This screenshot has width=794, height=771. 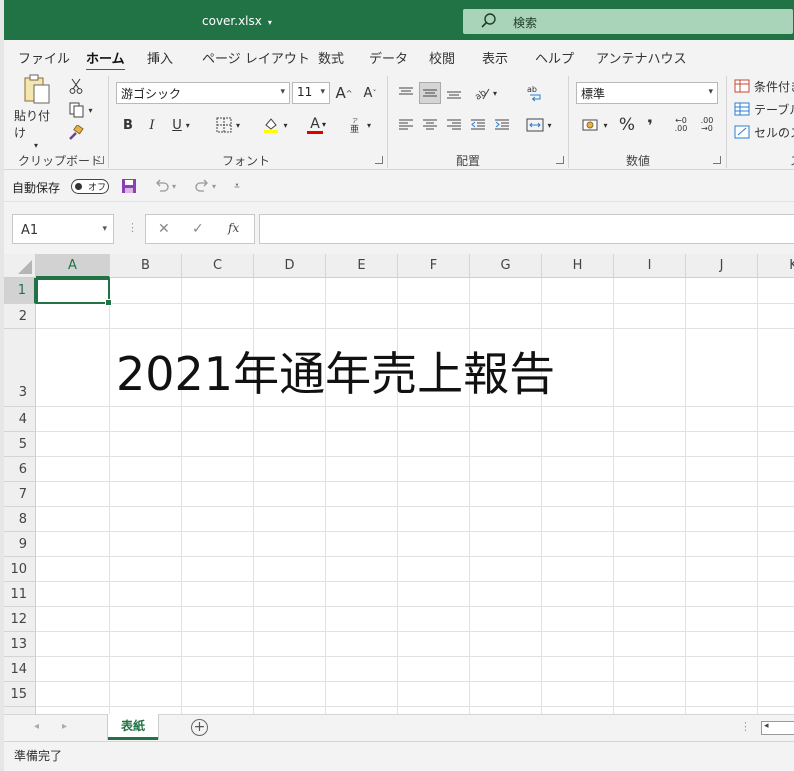 I want to click on column-header-k: K, so click(x=776, y=266).